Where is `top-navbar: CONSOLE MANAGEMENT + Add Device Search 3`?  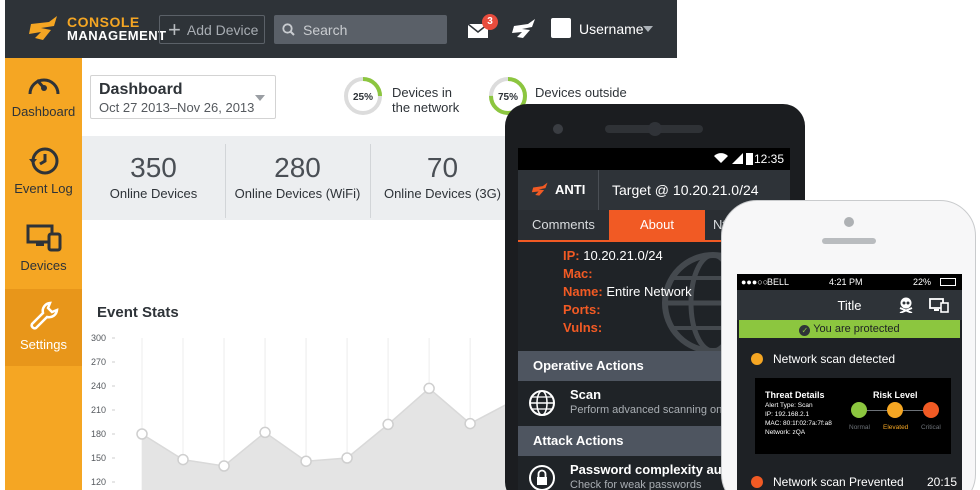 top-navbar: CONSOLE MANAGEMENT + Add Device Search 3 is located at coordinates (341, 29).